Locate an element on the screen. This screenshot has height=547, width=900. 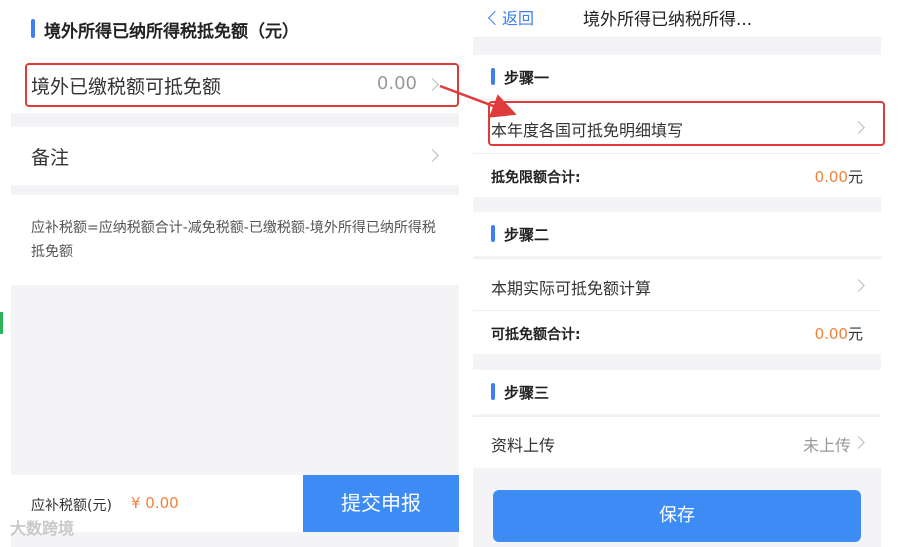
actual-credit-calc-label: 本期实际可抵免额计算 is located at coordinates (571, 288).